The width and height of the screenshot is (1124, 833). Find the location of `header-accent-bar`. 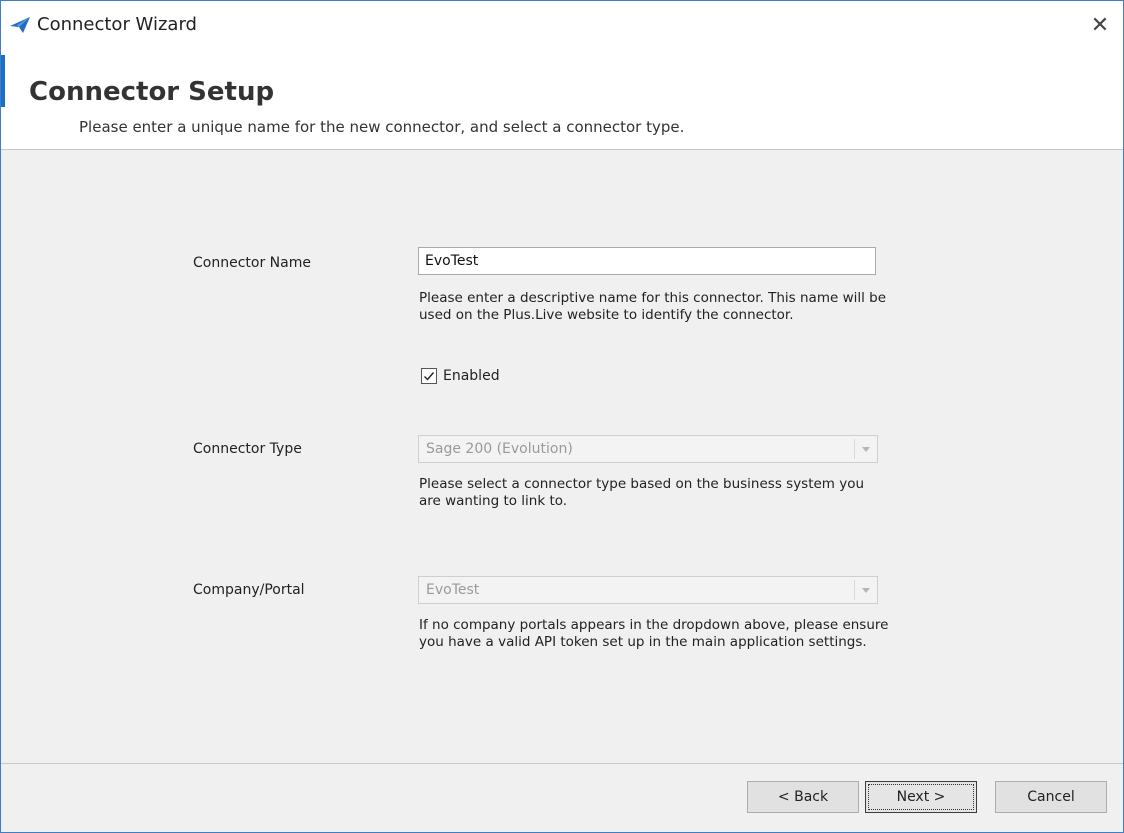

header-accent-bar is located at coordinates (3, 81).